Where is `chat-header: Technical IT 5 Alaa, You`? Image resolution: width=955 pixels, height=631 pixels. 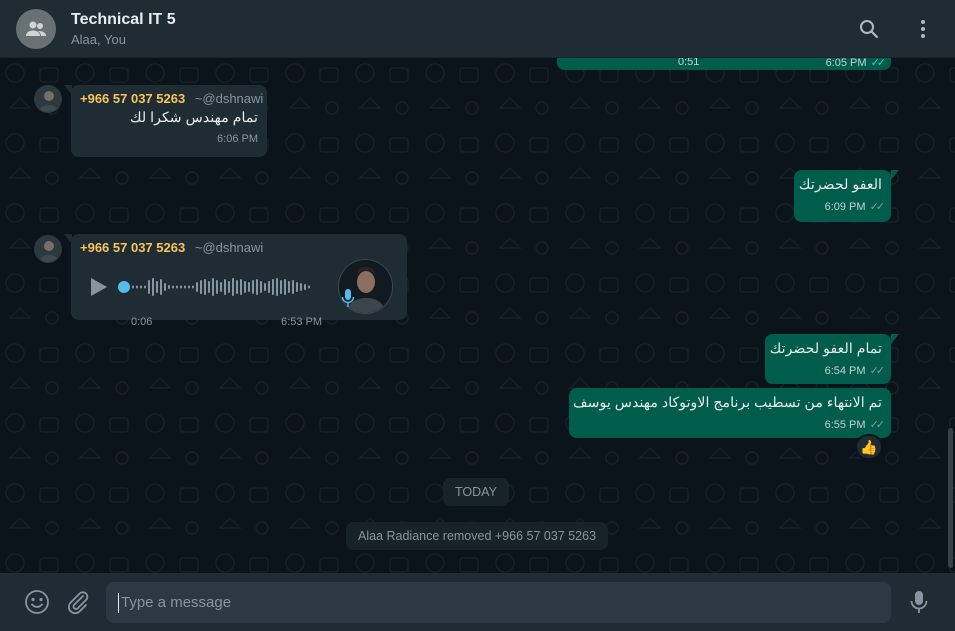 chat-header: Technical IT 5 Alaa, You is located at coordinates (477, 29).